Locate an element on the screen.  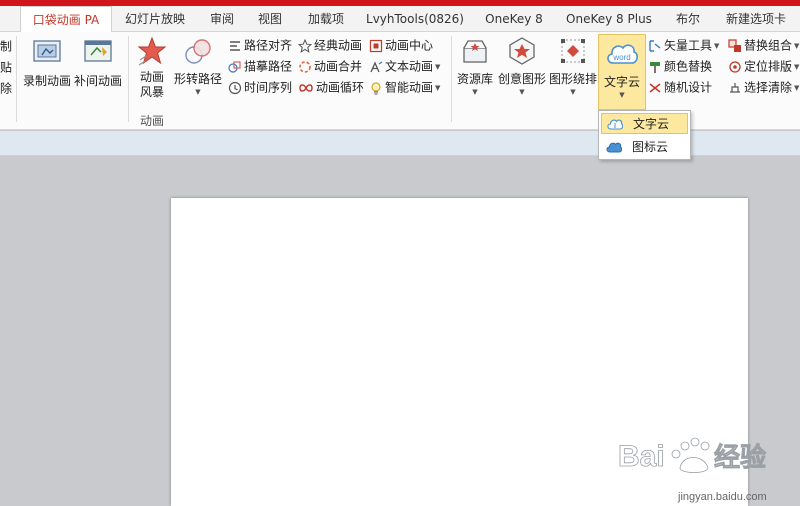
group-label-animation: 动画 is located at coordinates (152, 121).